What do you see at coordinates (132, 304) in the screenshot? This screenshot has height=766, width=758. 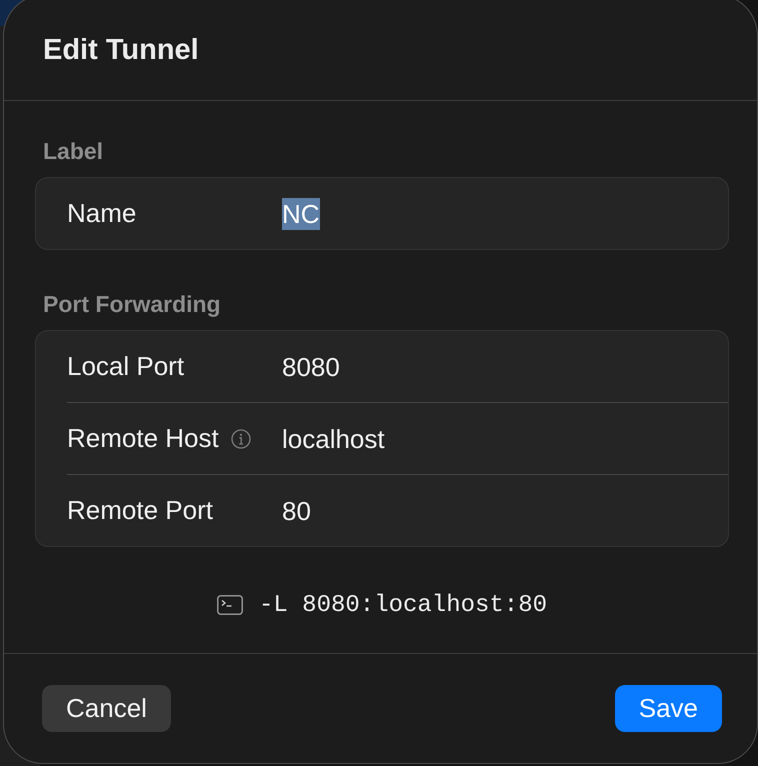 I see `section-header: Port Forwarding` at bounding box center [132, 304].